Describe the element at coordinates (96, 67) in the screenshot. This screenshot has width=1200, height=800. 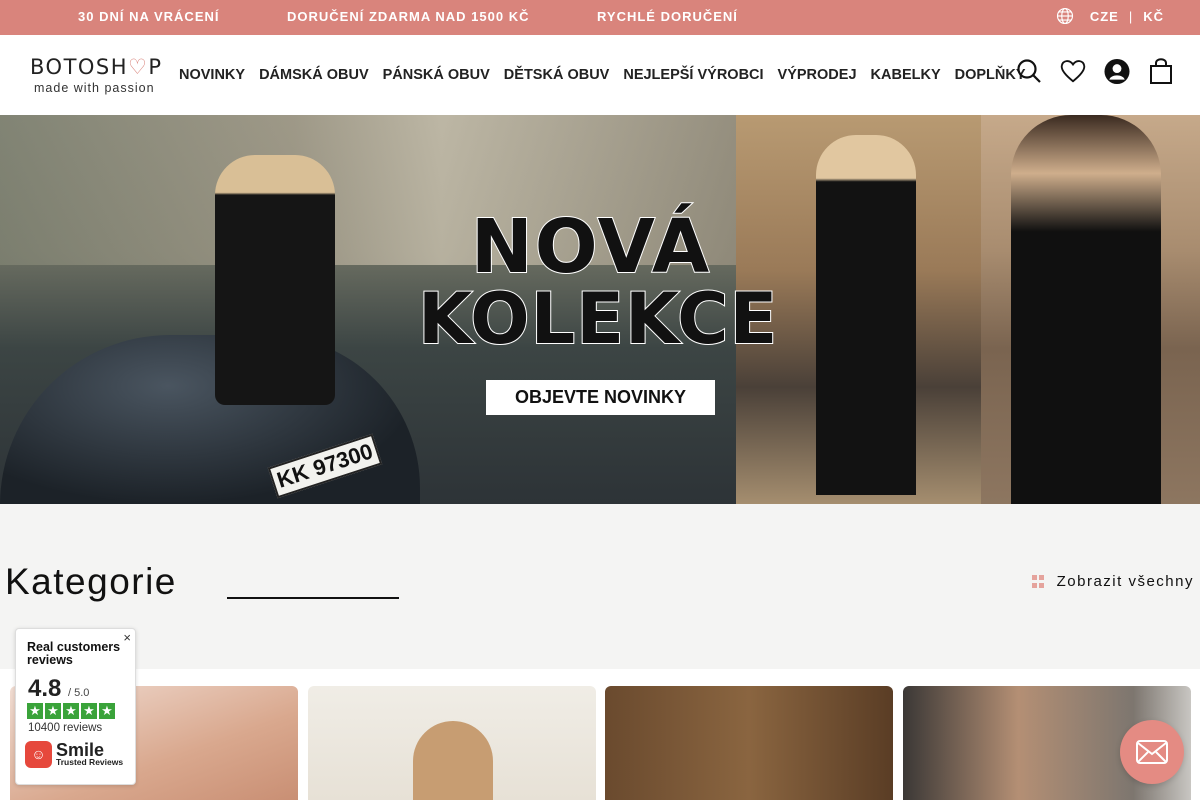
I see `logo-wordmark: BOTOSH♡P` at that location.